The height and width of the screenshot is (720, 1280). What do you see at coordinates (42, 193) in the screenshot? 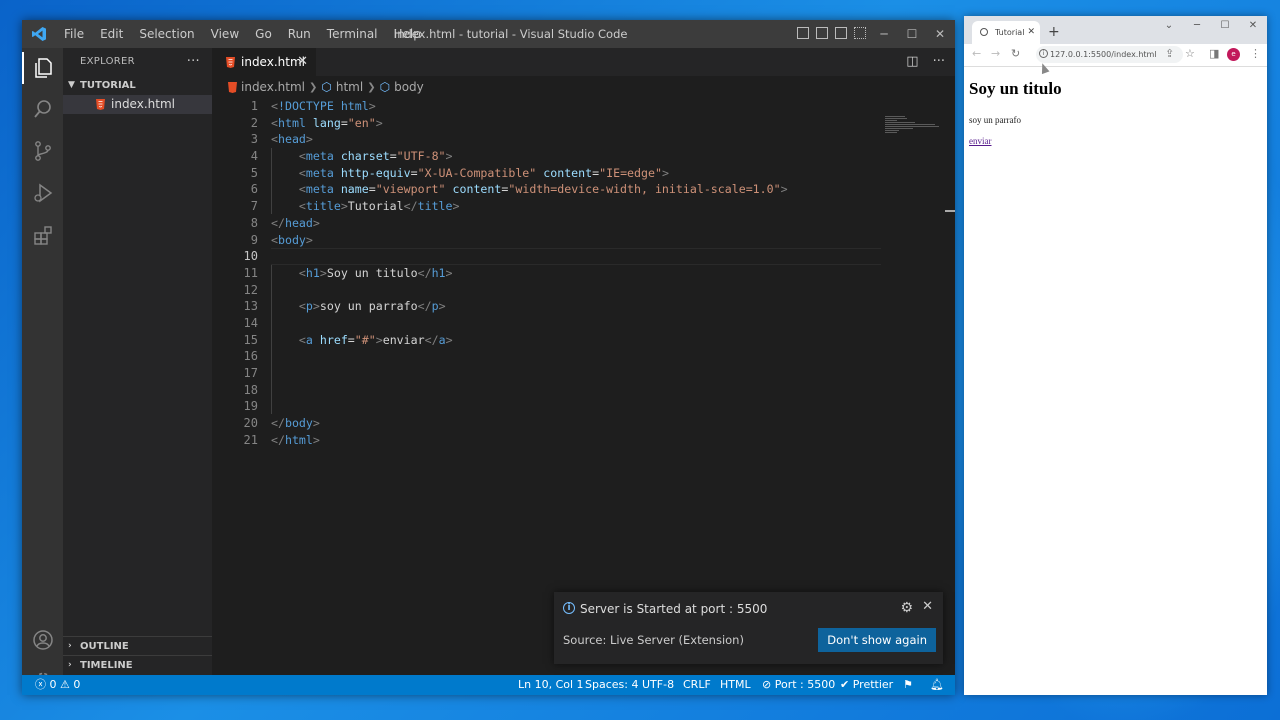
I see `run-debug-icon` at bounding box center [42, 193].